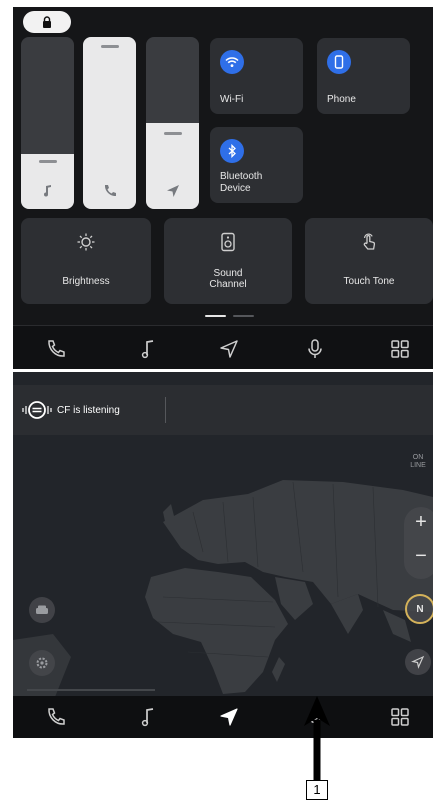 This screenshot has height=803, width=433. I want to click on bluetooth-label: Bluetooth Device, so click(241, 182).